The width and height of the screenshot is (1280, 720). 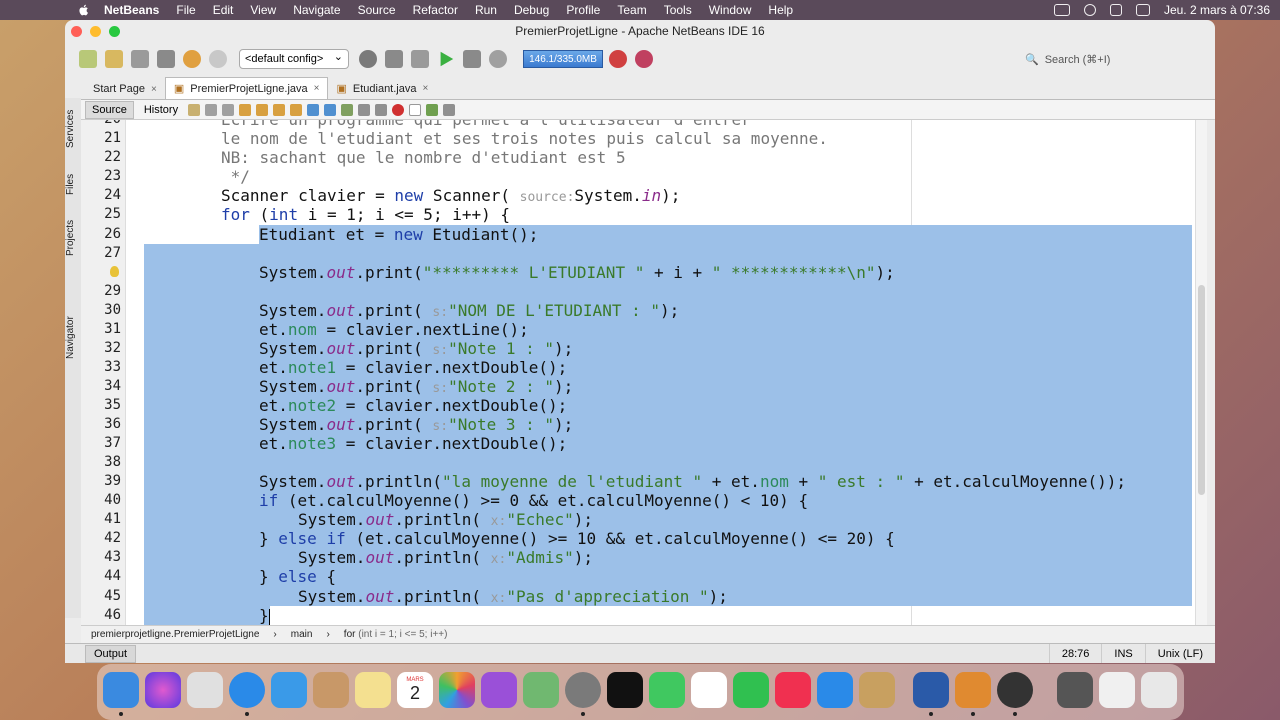 What do you see at coordinates (205, 690) in the screenshot?
I see `launchpad-icon` at bounding box center [205, 690].